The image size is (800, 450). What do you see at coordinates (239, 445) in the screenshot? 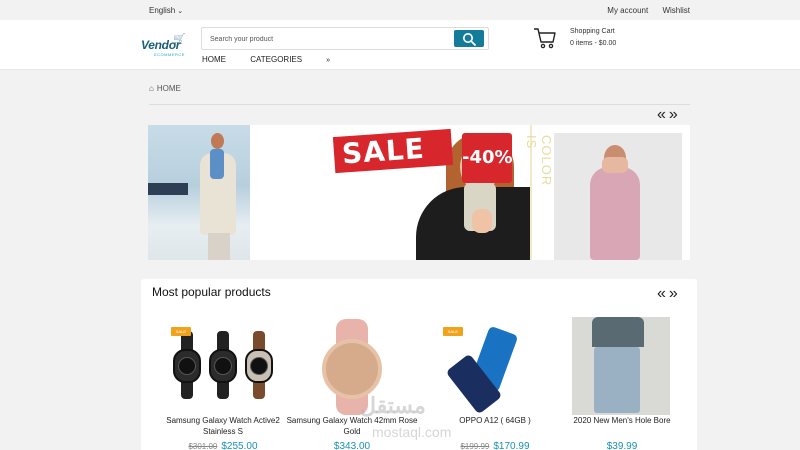
I see `price: $255.00` at bounding box center [239, 445].